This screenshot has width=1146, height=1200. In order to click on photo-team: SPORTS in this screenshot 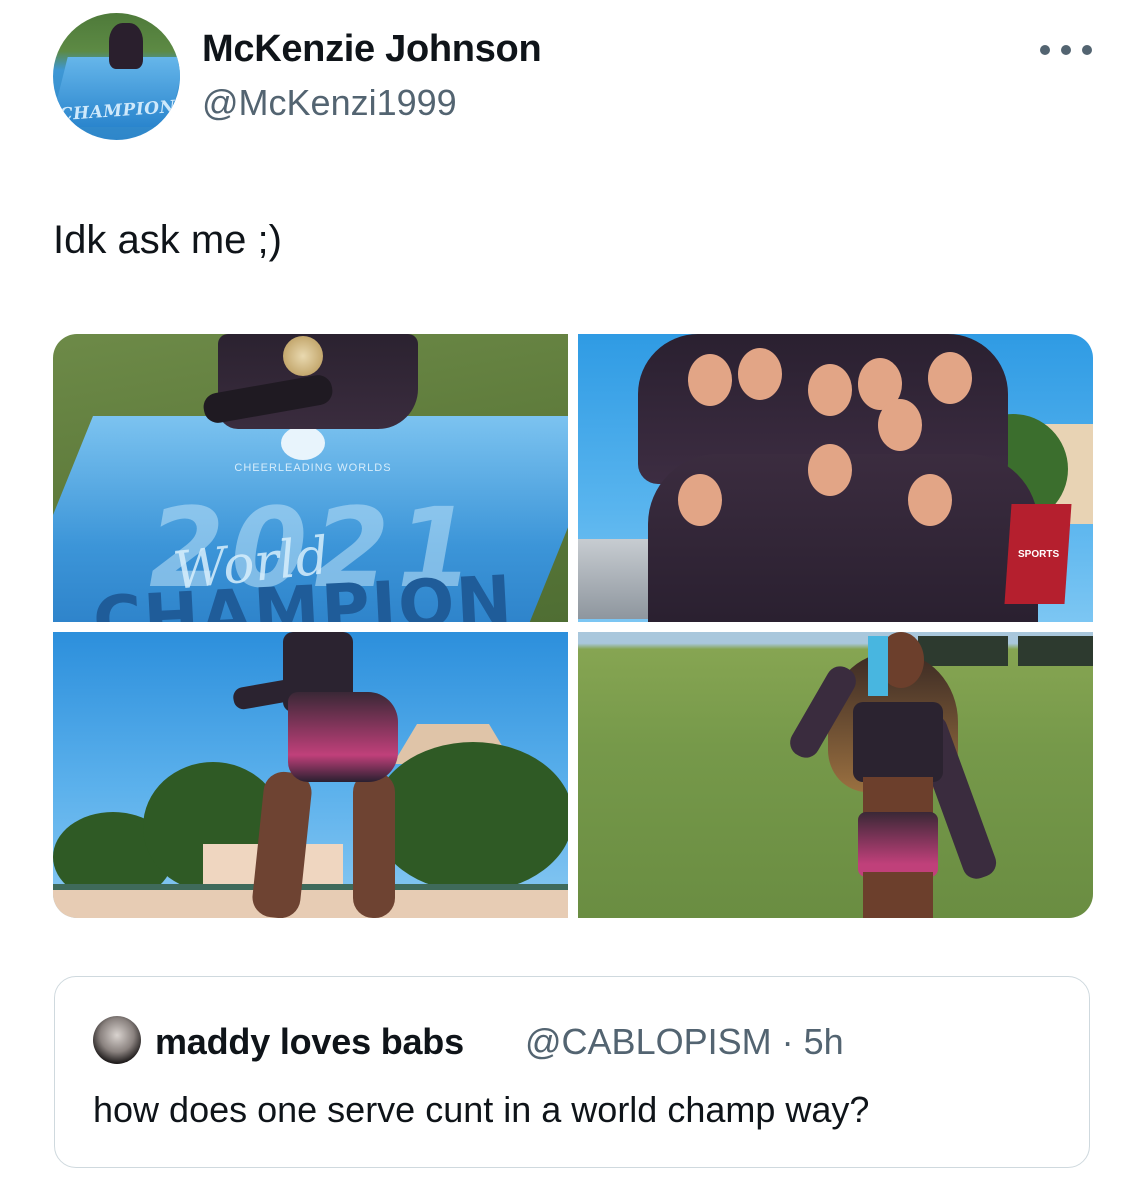, I will do `click(835, 478)`.